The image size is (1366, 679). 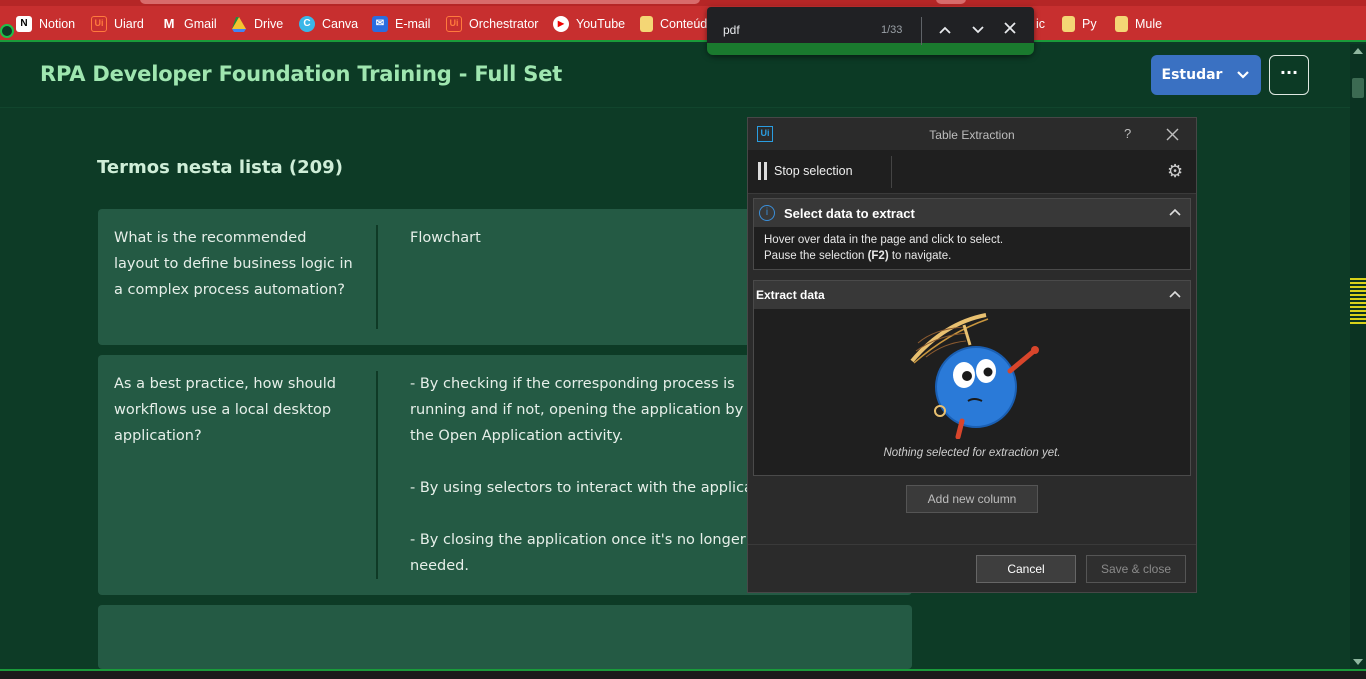 I want to click on cancel-button: Cancel, so click(x=1026, y=569).